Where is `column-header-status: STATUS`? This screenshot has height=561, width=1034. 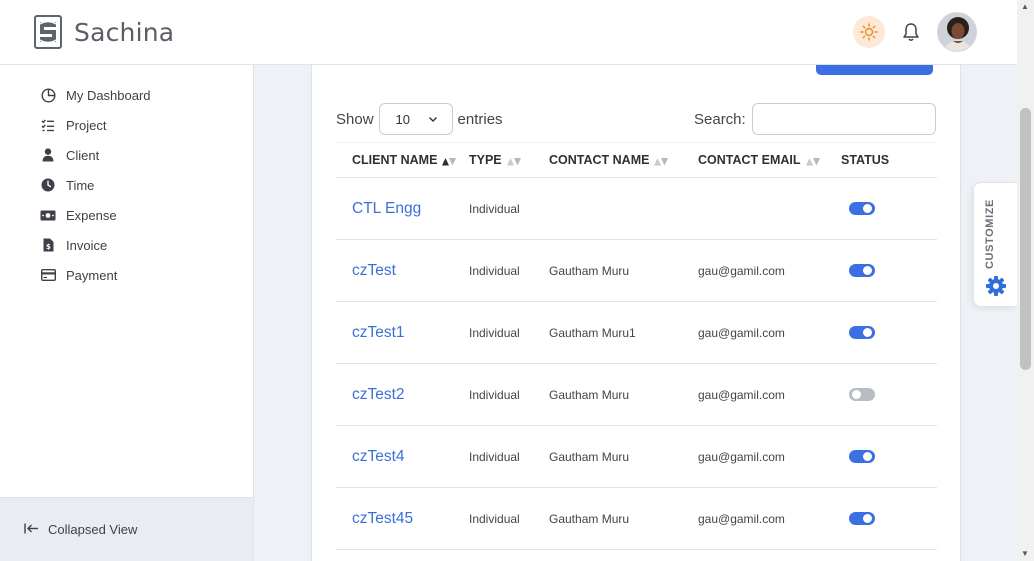 column-header-status: STATUS is located at coordinates (889, 160).